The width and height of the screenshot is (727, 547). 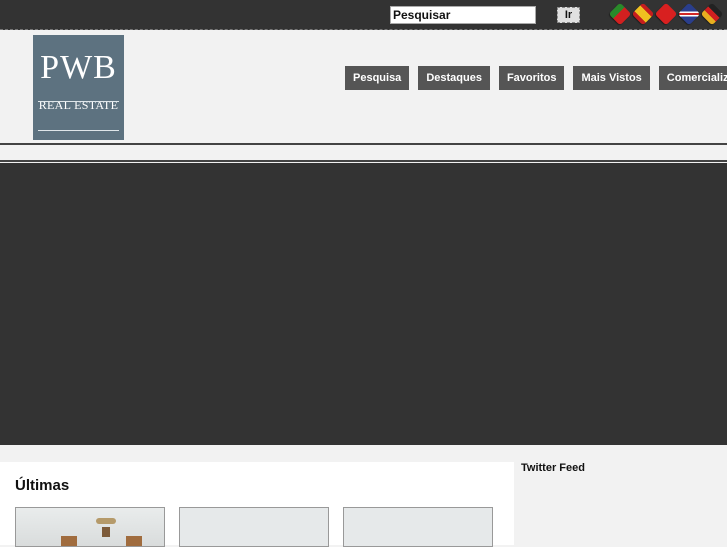 What do you see at coordinates (553, 468) in the screenshot?
I see `twitter-feed-title: Twitter Feed` at bounding box center [553, 468].